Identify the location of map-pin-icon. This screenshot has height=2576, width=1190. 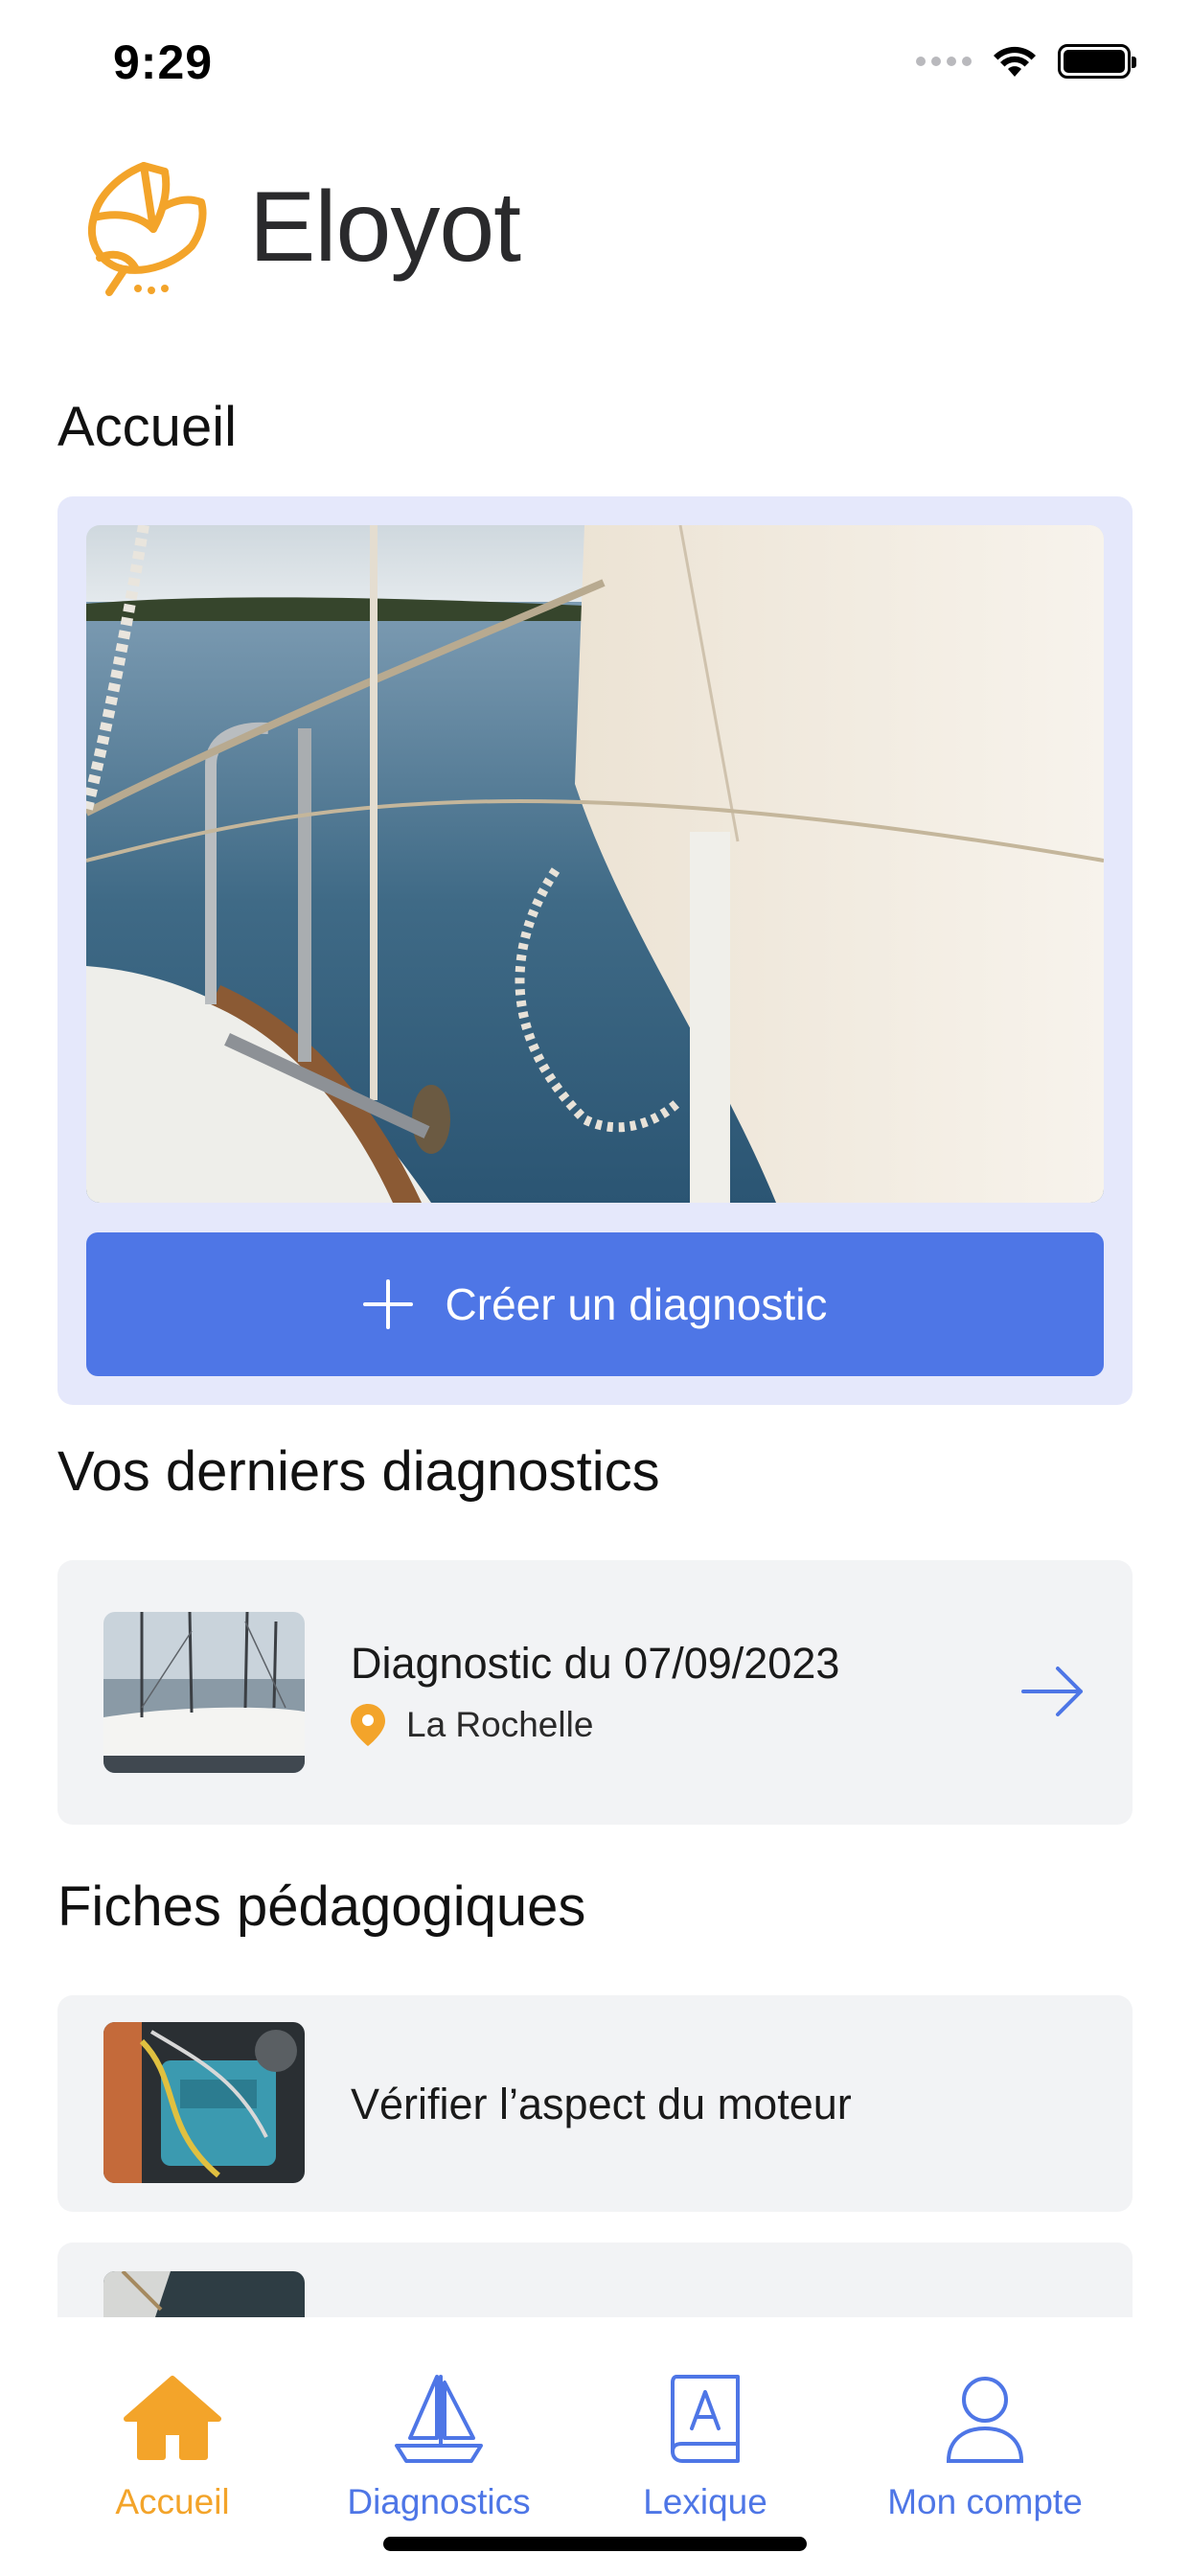
(368, 1725).